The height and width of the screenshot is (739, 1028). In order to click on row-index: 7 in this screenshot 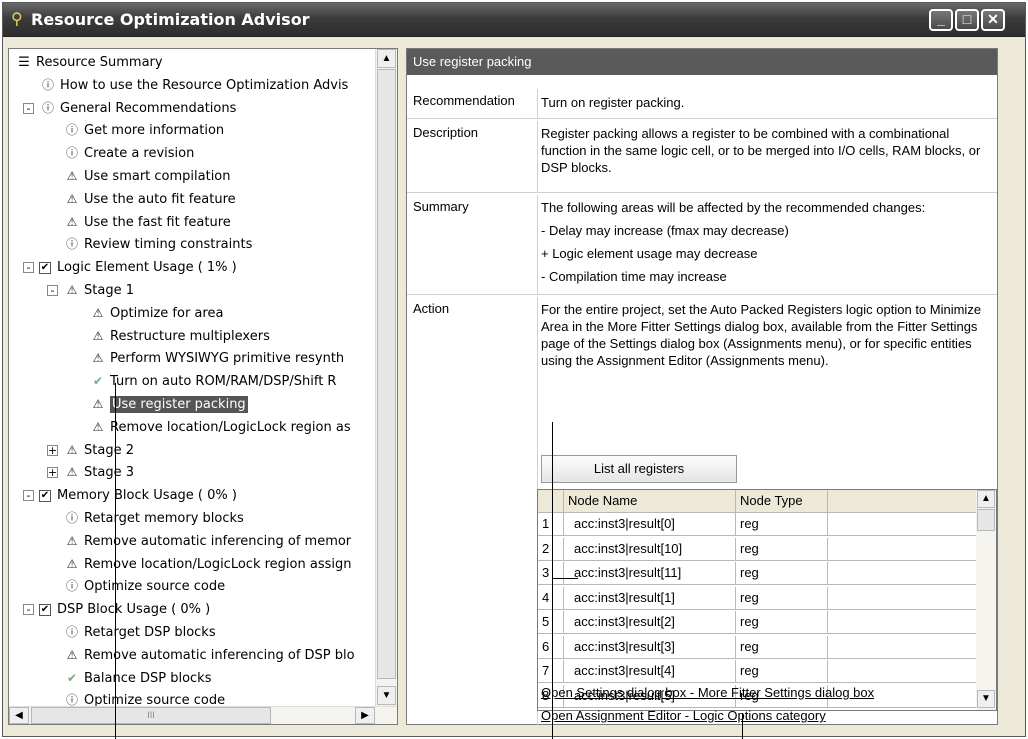, I will do `click(551, 671)`.